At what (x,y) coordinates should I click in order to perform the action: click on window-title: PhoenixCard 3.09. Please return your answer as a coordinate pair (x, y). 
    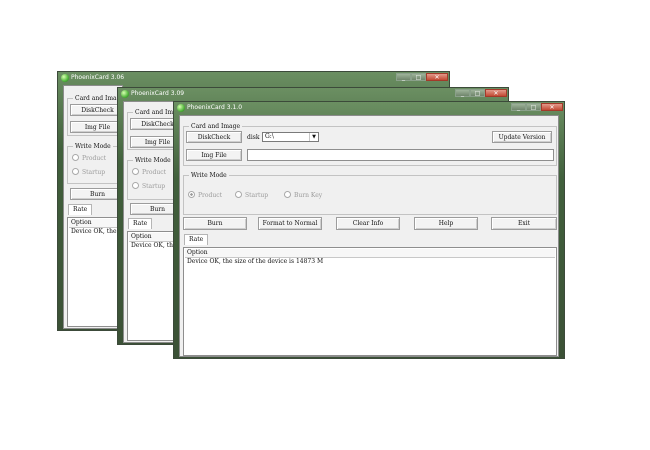
    Looking at the image, I should click on (158, 93).